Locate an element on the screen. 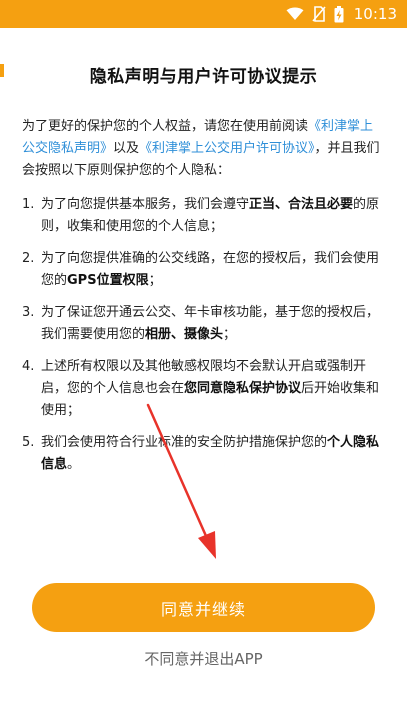 The width and height of the screenshot is (407, 725). rule-text: 我们会使用符合行业标准的安全防护措施保护您的 is located at coordinates (184, 442).